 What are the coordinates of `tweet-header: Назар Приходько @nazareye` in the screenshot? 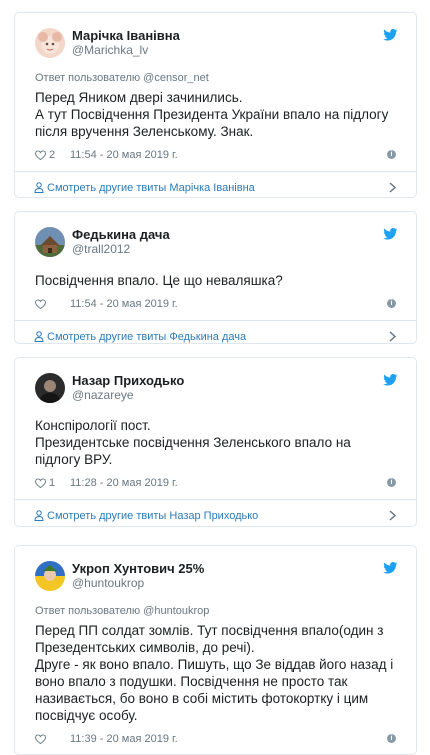 It's located at (215, 388).